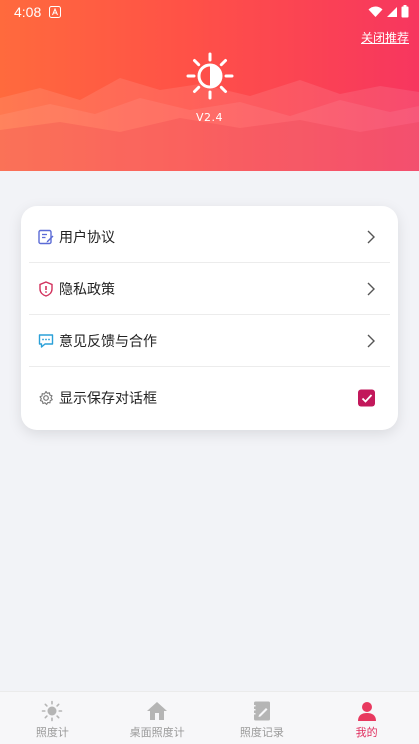  Describe the element at coordinates (87, 238) in the screenshot. I see `settings-item-label: 用户协议` at that location.